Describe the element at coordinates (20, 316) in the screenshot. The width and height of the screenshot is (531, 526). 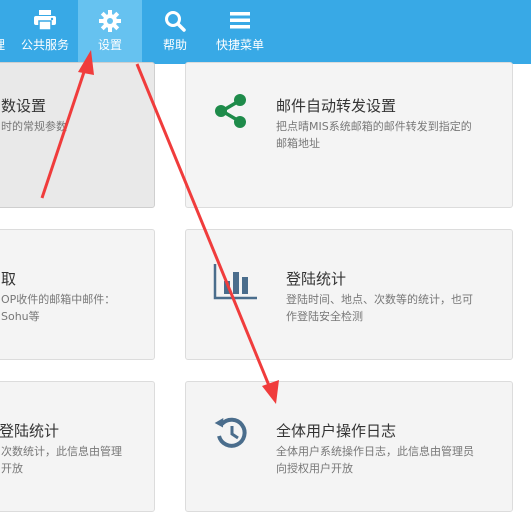
I see `card-desc: Sohu等` at that location.